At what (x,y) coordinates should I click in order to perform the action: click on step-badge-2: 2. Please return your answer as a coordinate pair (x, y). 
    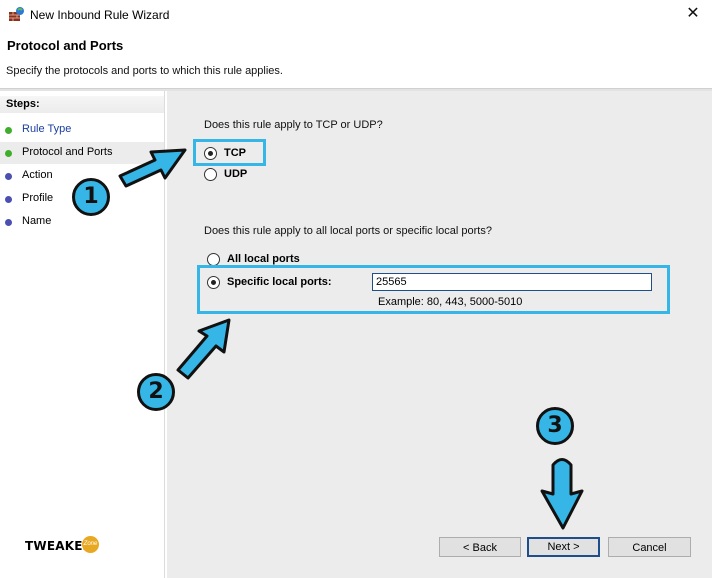
    Looking at the image, I should click on (156, 392).